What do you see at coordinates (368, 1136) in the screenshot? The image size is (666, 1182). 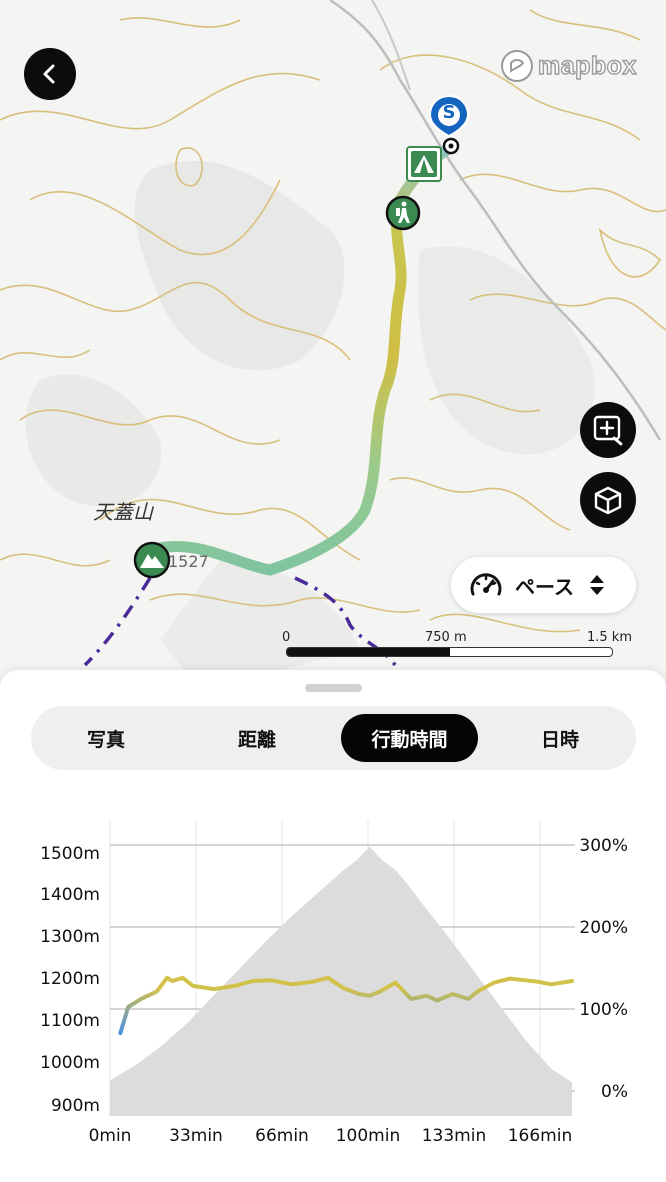 I see `x-tick: 100min` at bounding box center [368, 1136].